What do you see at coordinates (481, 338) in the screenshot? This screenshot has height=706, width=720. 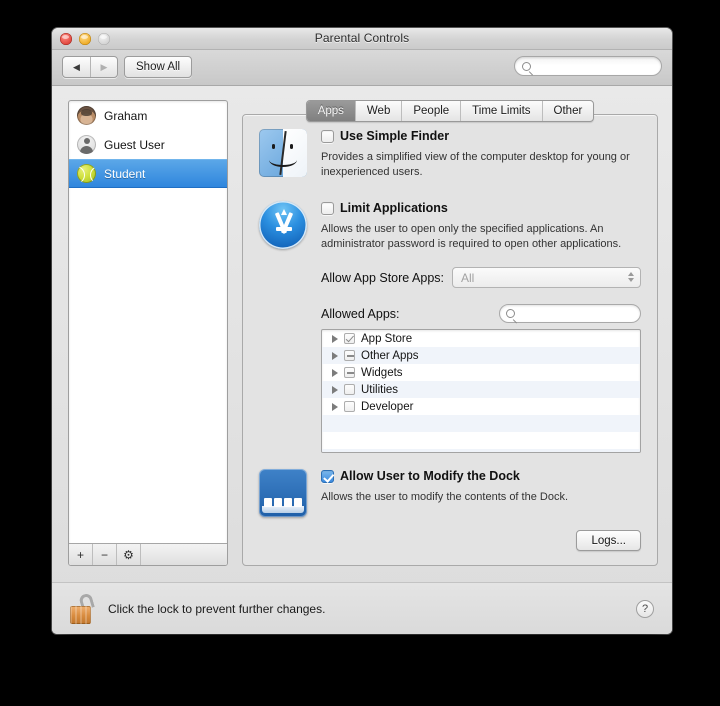 I see `app-list-row: App Store` at bounding box center [481, 338].